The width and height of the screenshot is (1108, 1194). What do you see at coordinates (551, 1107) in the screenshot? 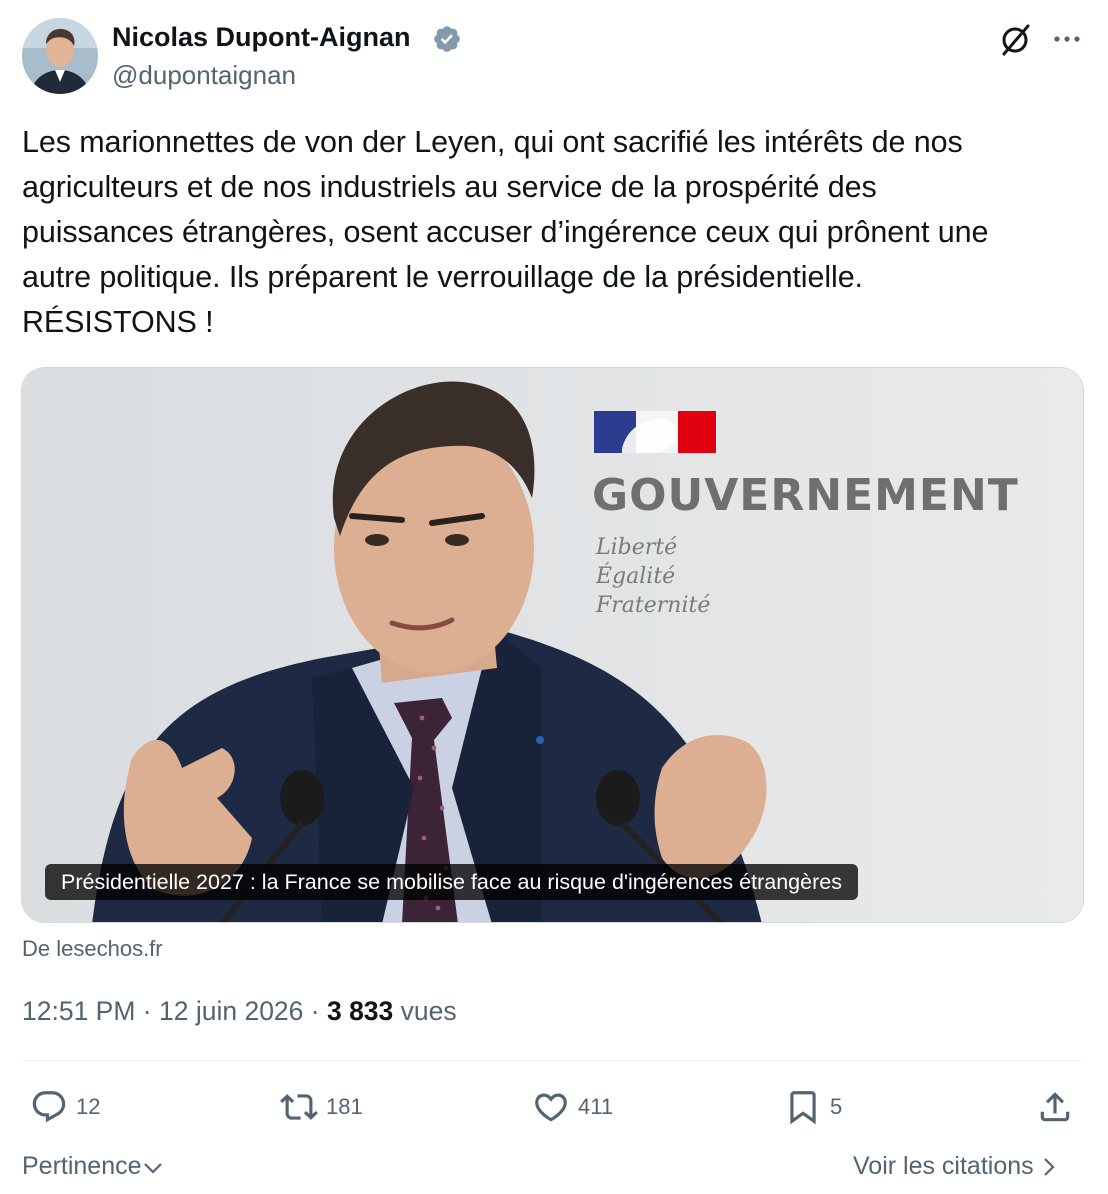
I see `like-icon` at bounding box center [551, 1107].